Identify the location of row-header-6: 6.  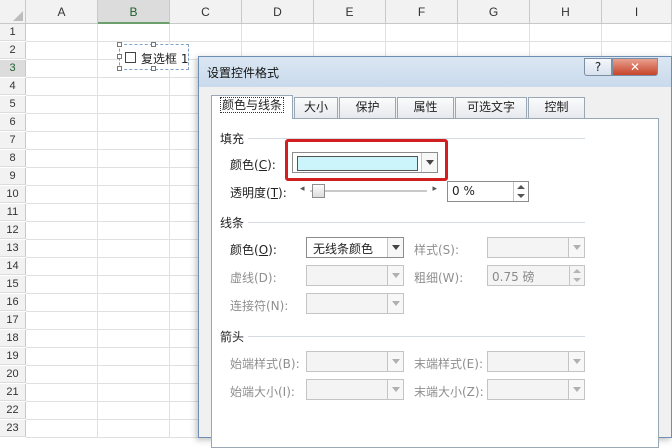
(13, 122).